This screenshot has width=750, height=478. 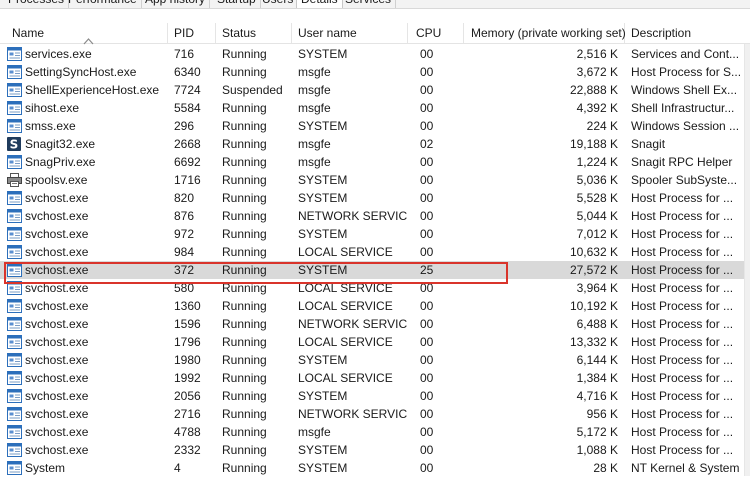 What do you see at coordinates (593, 90) in the screenshot?
I see `process-memory: 22,888 K` at bounding box center [593, 90].